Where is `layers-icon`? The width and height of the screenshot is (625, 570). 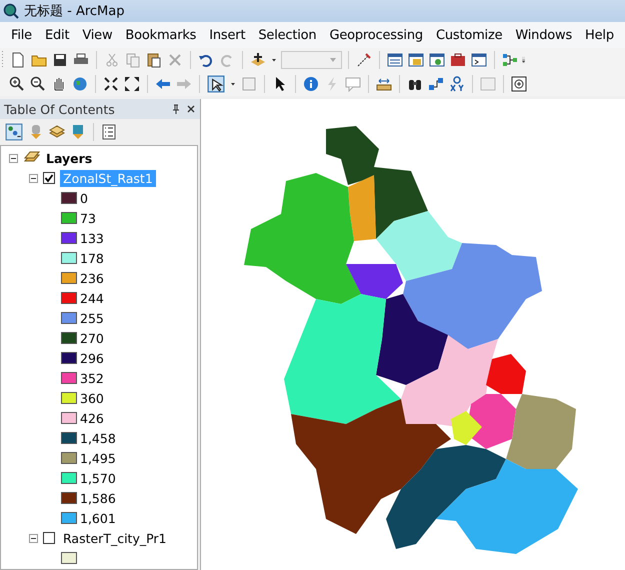 layers-icon is located at coordinates (57, 132).